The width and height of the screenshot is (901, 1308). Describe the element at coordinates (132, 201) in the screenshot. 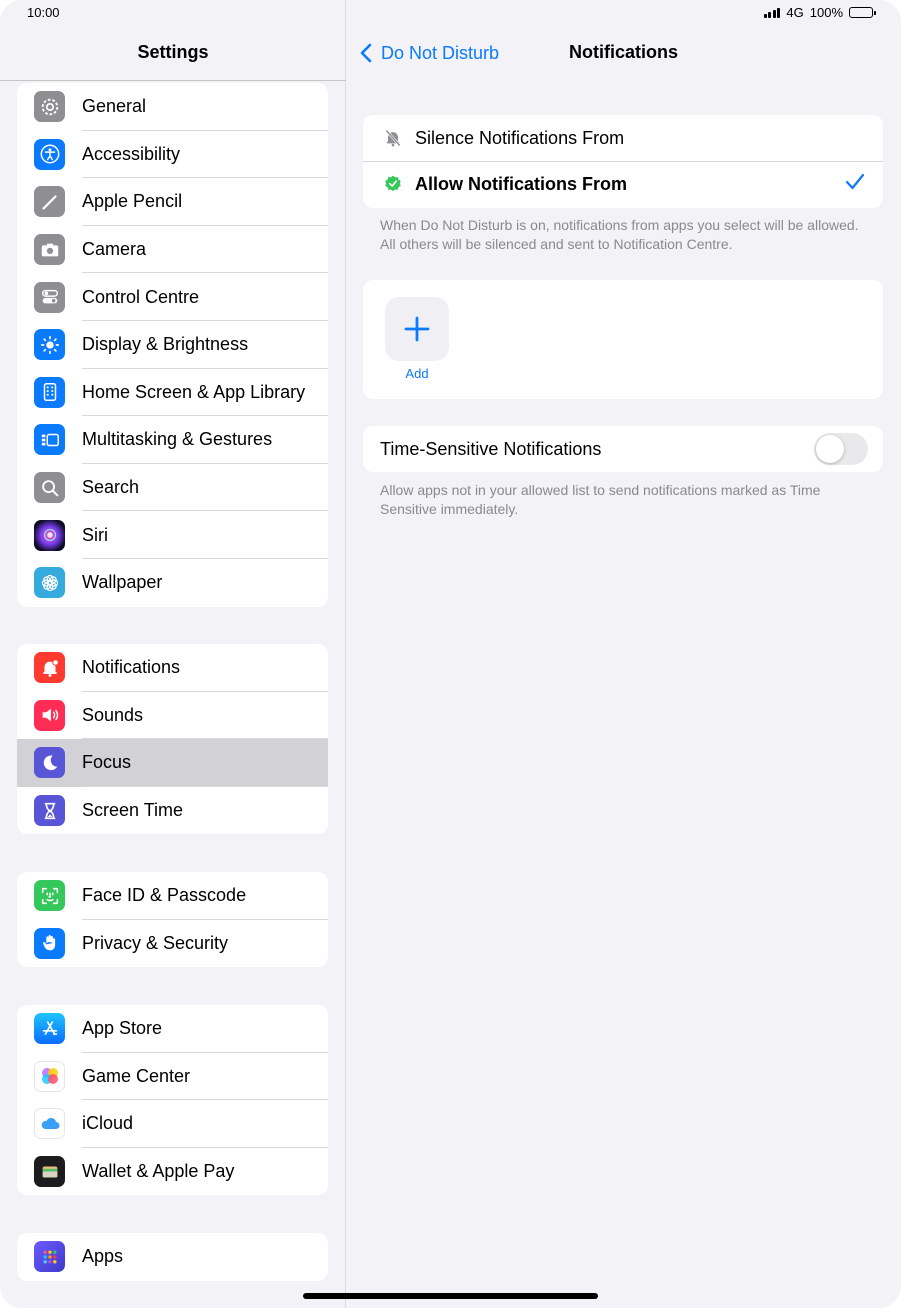

I see `sidebar-item-label: Apple Pencil` at that location.